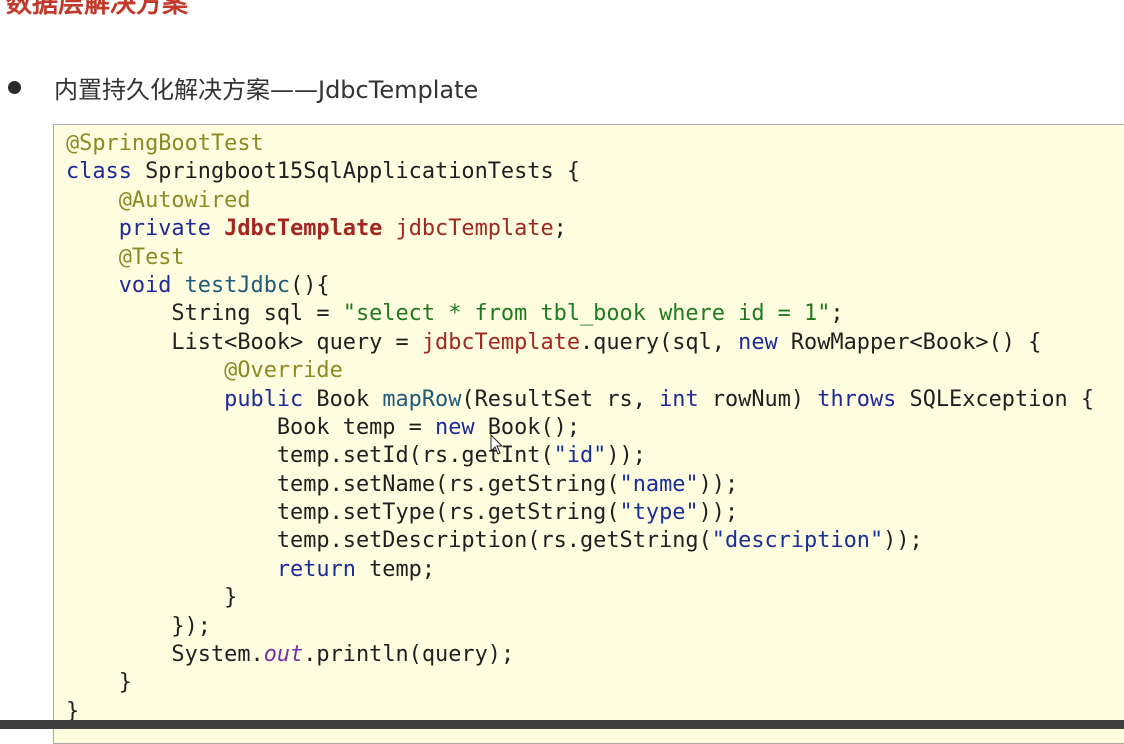  What do you see at coordinates (264, 399) in the screenshot?
I see `code-token: public` at bounding box center [264, 399].